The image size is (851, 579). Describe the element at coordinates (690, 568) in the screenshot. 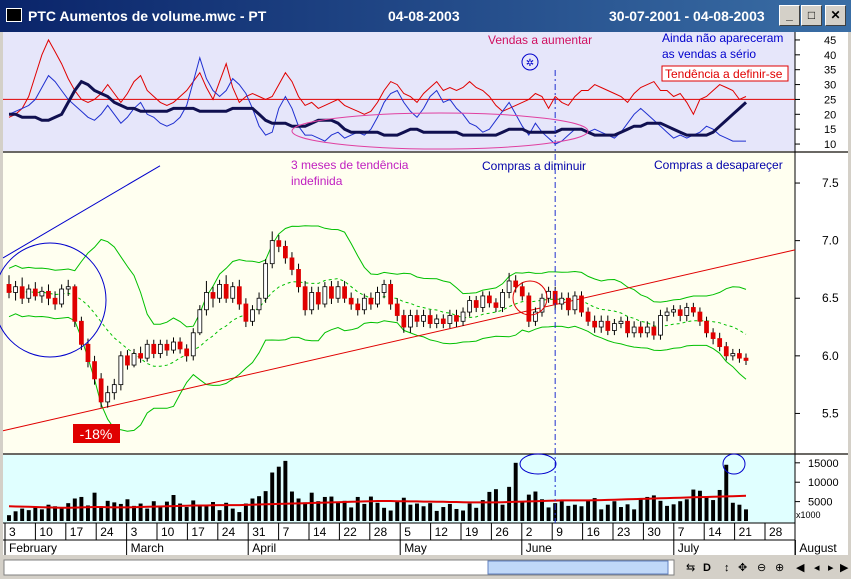

I see `link-icon: ⇆` at that location.